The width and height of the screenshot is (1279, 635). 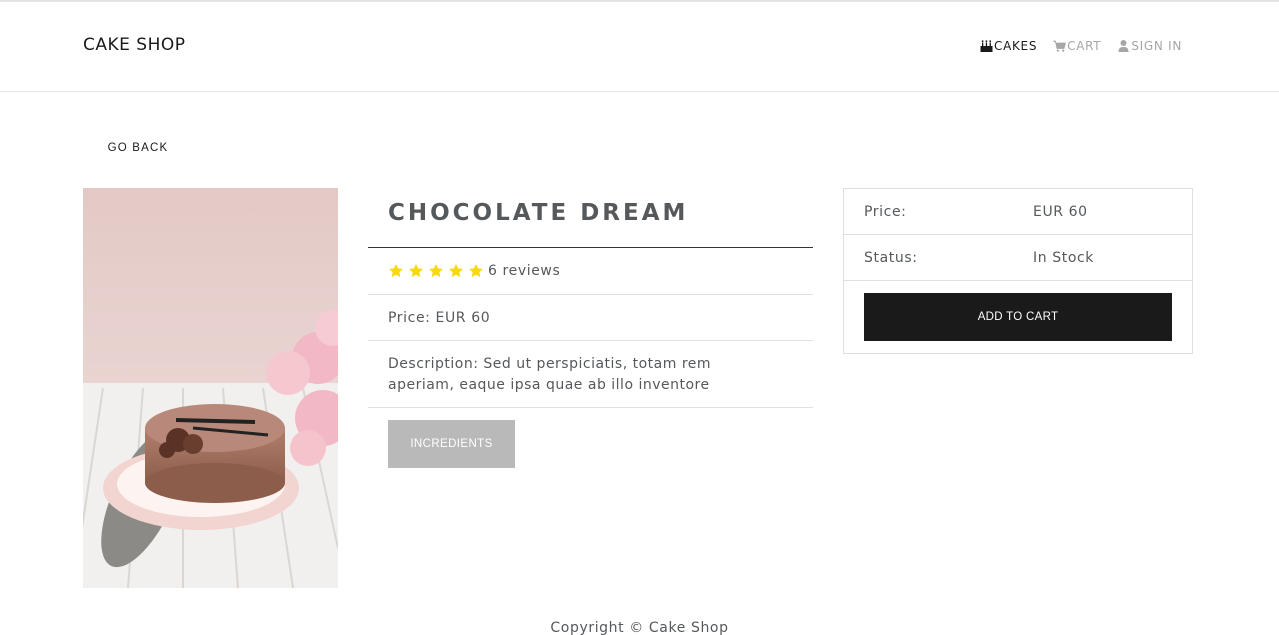 I want to click on user-icon, so click(x=1123, y=46).